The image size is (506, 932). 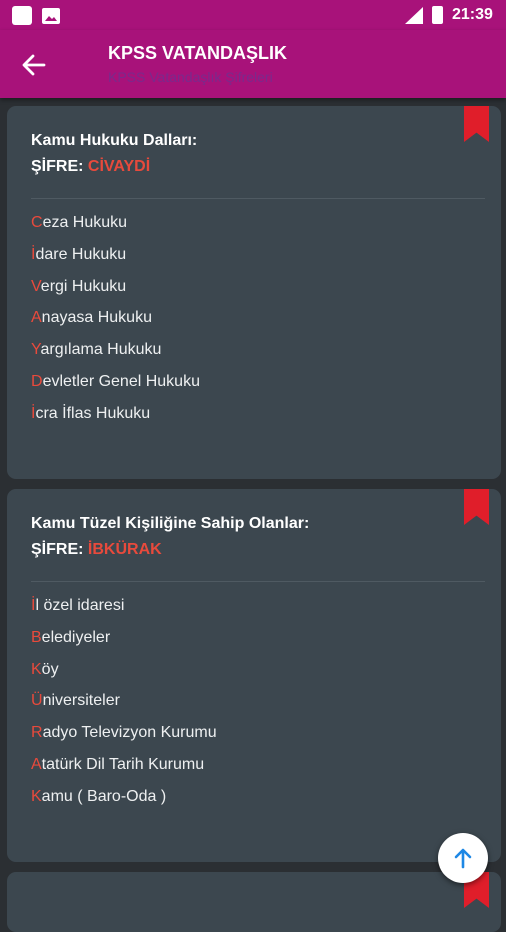 I want to click on cipher-value: CİVAYDİ, so click(x=119, y=166).